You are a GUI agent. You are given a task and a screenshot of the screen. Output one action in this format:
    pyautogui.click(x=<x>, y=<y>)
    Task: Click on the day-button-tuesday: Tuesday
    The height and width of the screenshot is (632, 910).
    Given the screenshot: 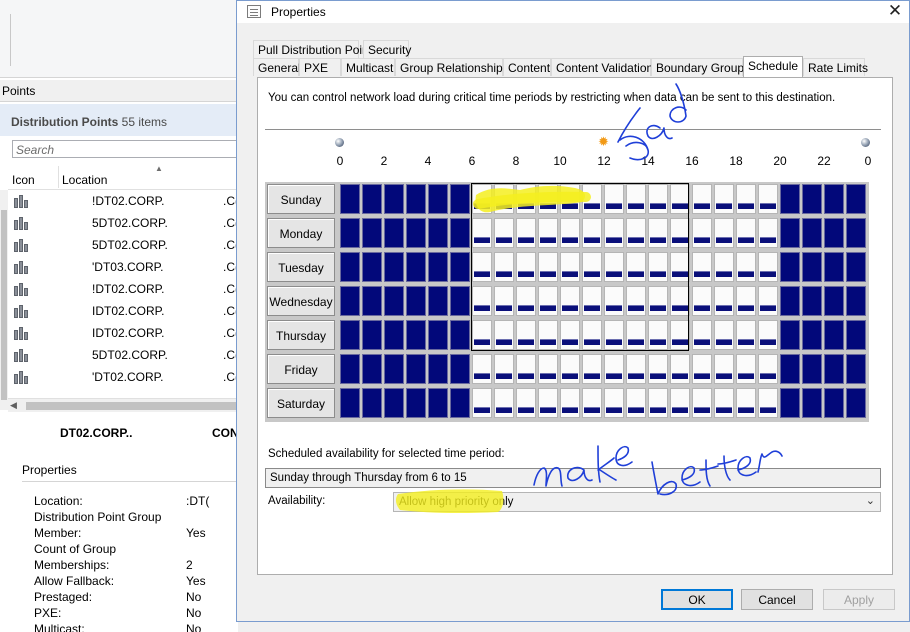 What is the action you would take?
    pyautogui.click(x=301, y=267)
    